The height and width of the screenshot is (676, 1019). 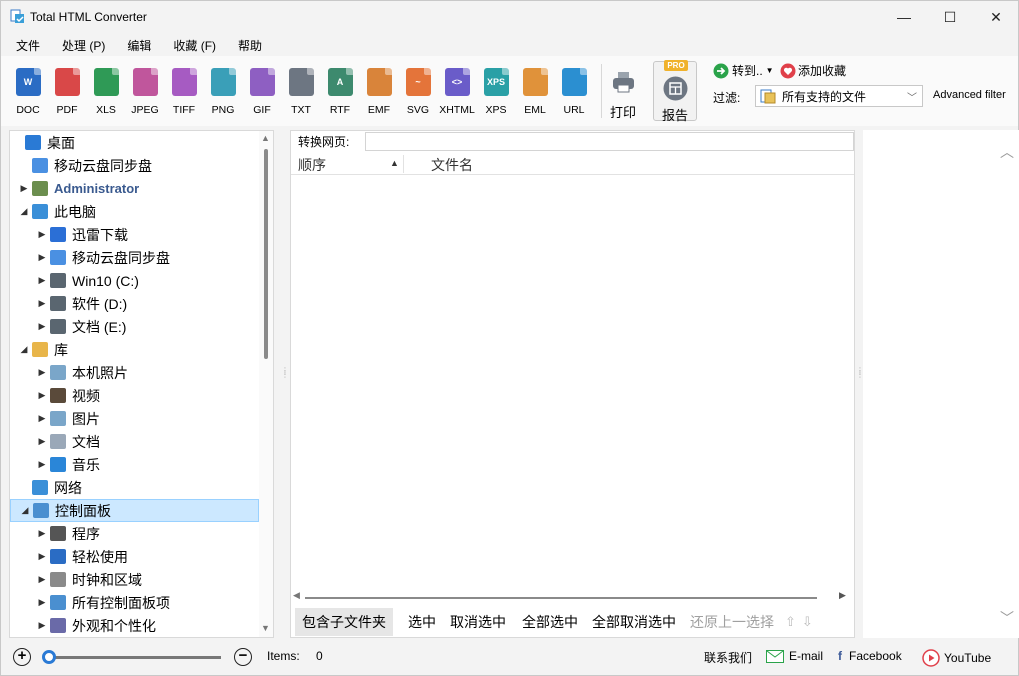 I want to click on tree-item: ▶ 本机照片, so click(x=134, y=372).